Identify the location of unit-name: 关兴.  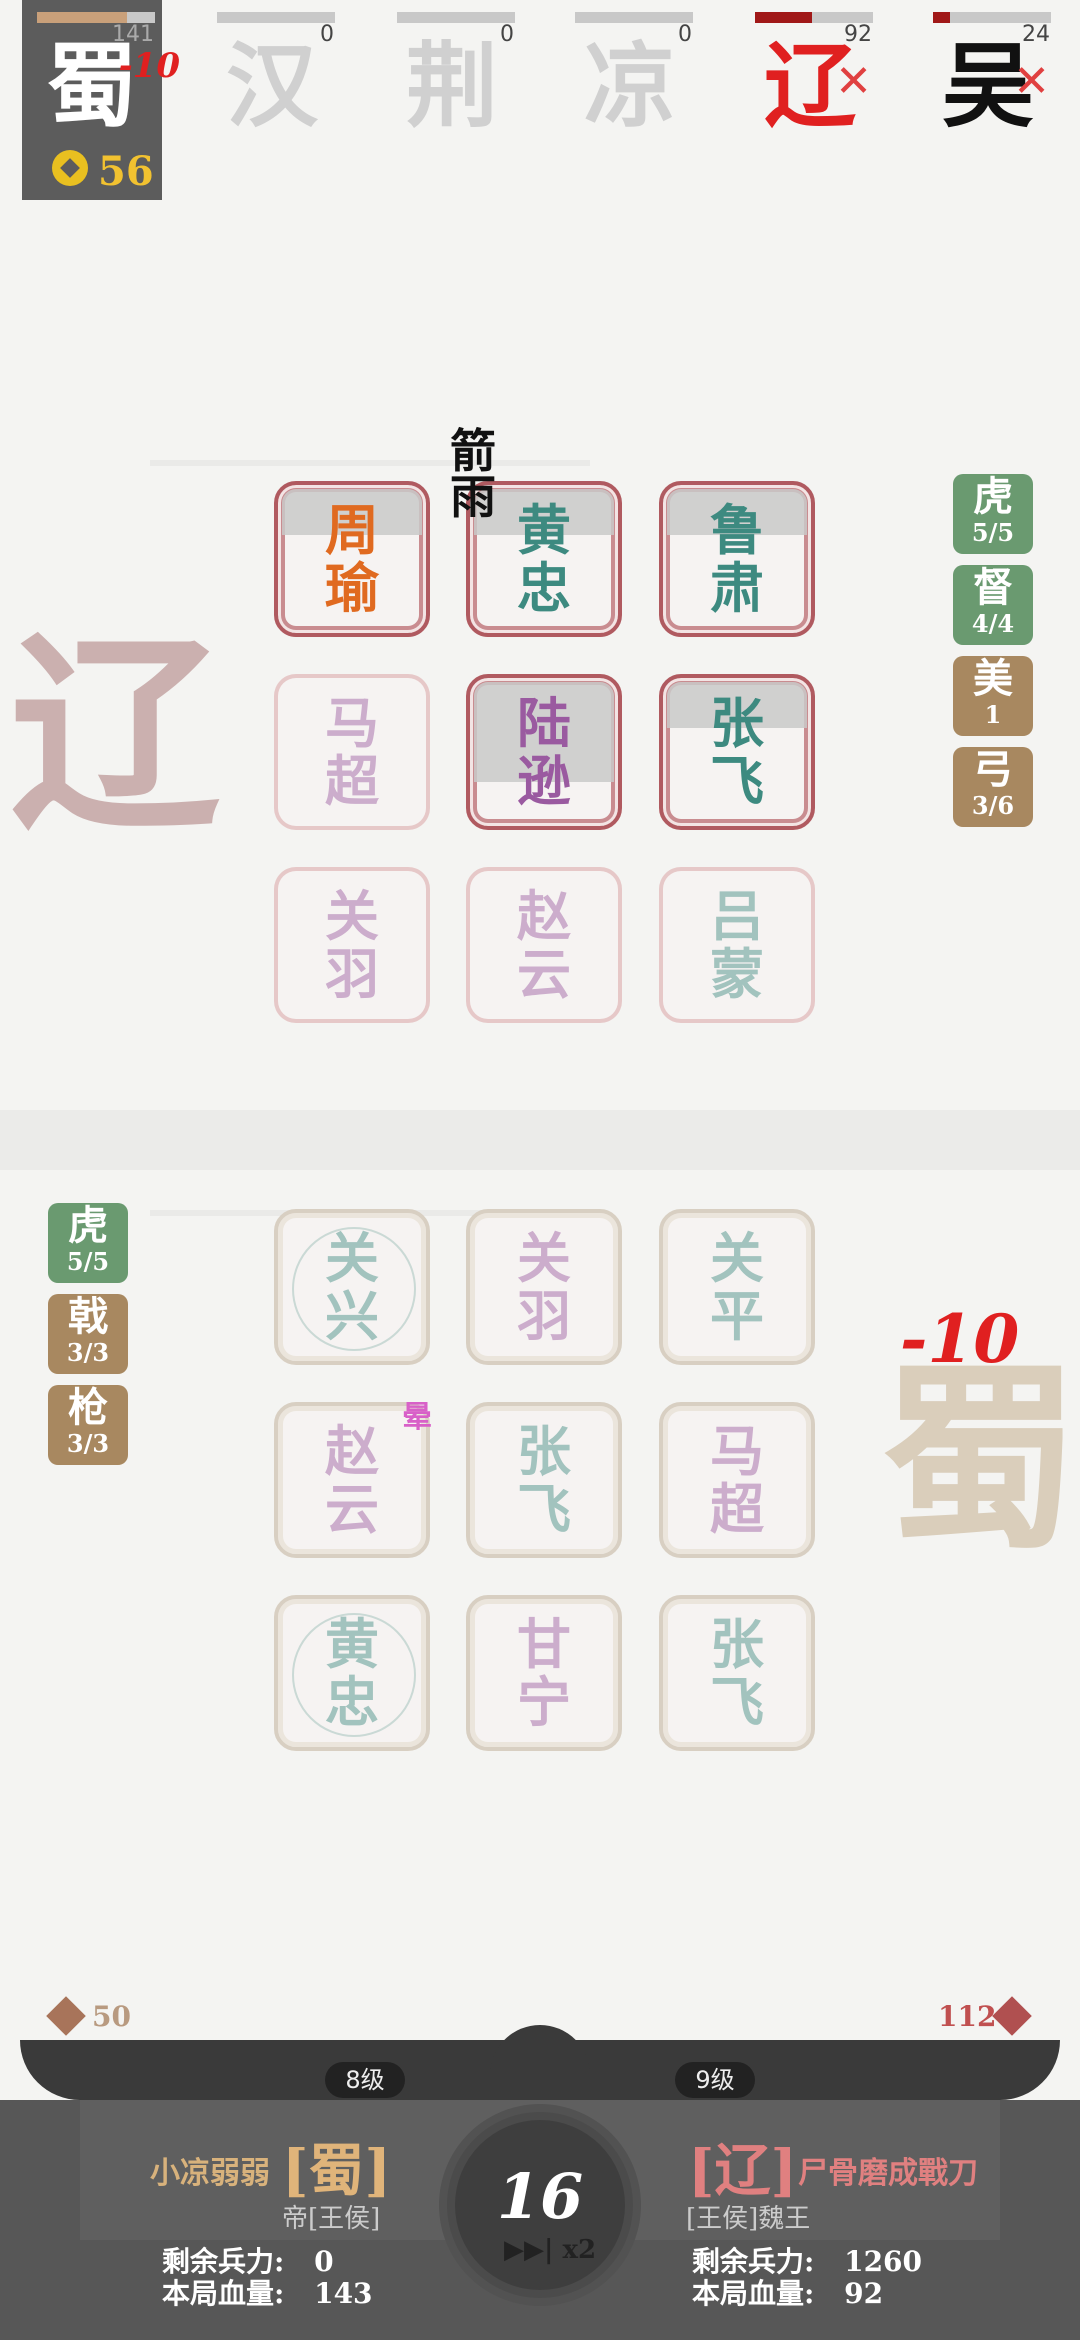
(352, 1287).